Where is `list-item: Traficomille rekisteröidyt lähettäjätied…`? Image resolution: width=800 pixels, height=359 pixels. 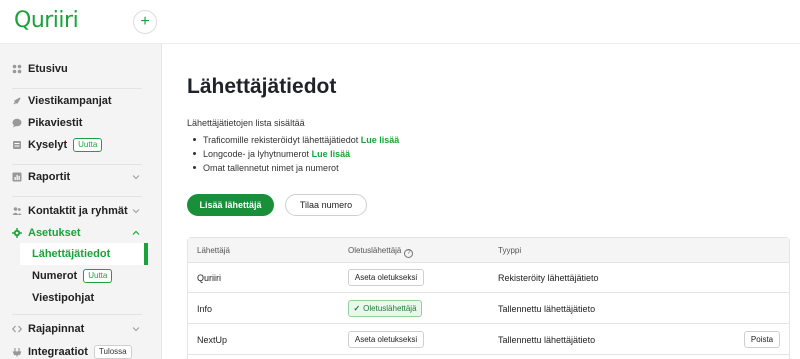
list-item: Traficomille rekisteröidyt lähettäjätied… is located at coordinates (296, 140).